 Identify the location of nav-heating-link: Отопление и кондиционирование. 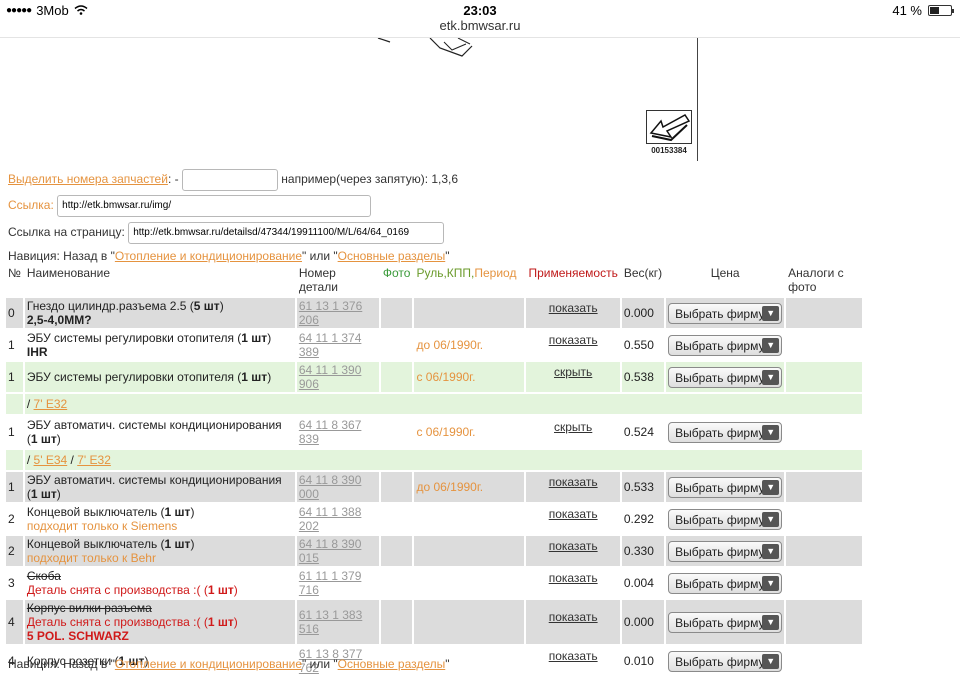
(208, 256).